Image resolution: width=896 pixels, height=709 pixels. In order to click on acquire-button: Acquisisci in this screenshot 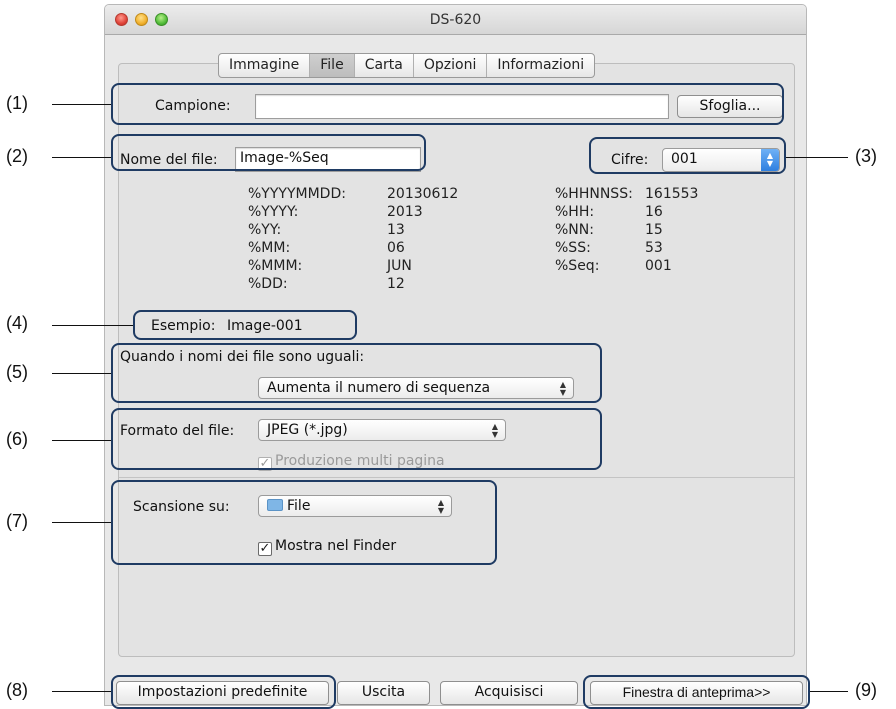, I will do `click(509, 693)`.